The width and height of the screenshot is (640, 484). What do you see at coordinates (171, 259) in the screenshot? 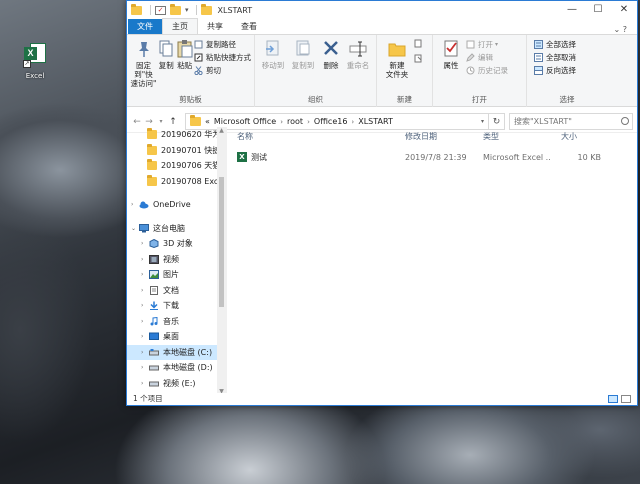
I see `nav-item-label: 视频` at bounding box center [171, 259].